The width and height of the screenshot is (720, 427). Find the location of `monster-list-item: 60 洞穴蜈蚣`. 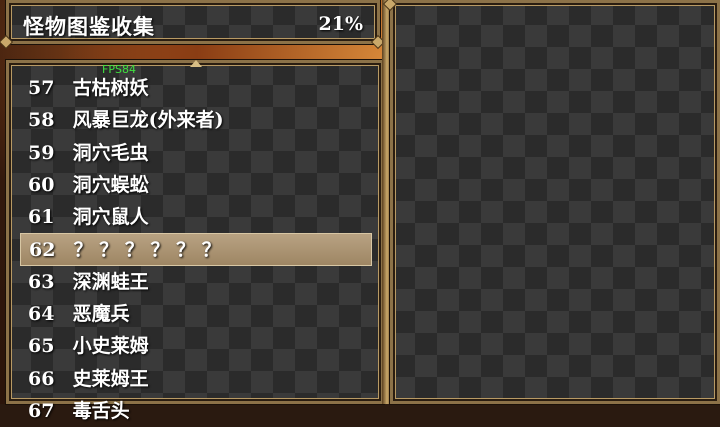

monster-list-item: 60 洞穴蜈蚣 is located at coordinates (196, 185).